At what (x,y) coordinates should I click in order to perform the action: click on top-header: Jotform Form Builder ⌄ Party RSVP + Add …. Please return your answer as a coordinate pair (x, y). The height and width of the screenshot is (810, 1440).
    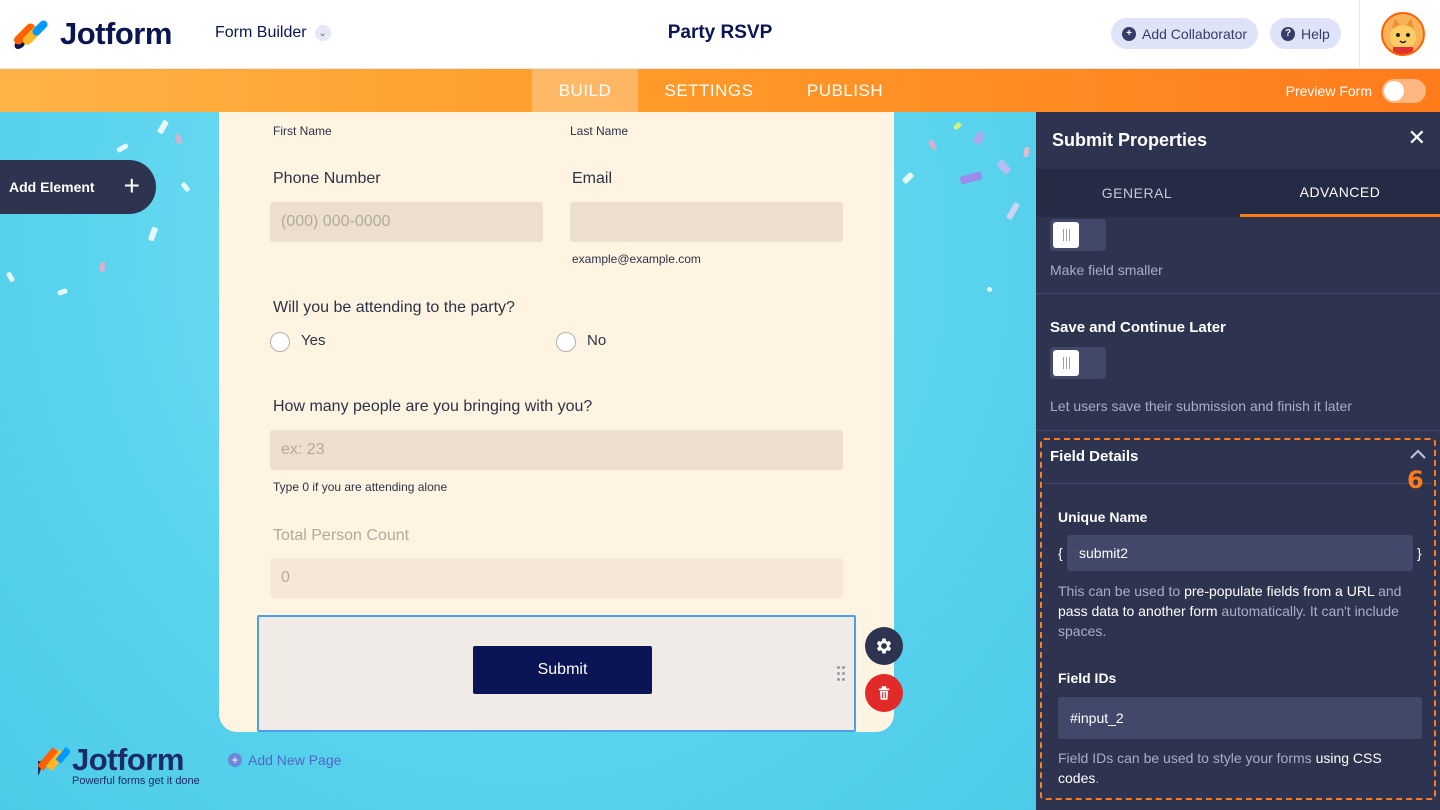
    Looking at the image, I should click on (720, 34).